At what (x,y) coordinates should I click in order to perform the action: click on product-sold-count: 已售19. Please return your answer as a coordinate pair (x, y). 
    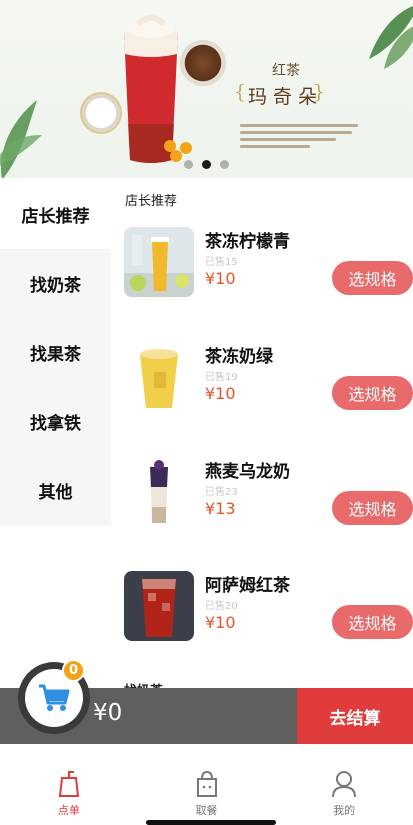
    Looking at the image, I should click on (221, 377).